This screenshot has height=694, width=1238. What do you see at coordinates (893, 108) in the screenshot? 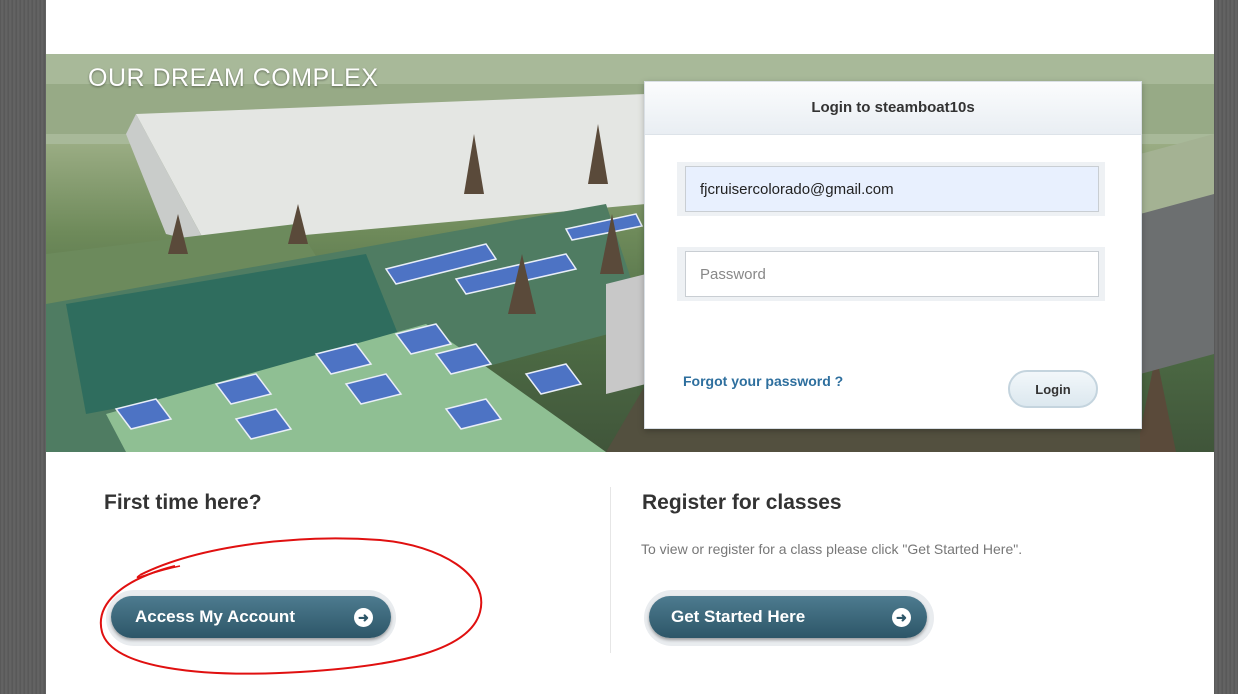
I see `login-title: Login to steamboat10s` at bounding box center [893, 108].